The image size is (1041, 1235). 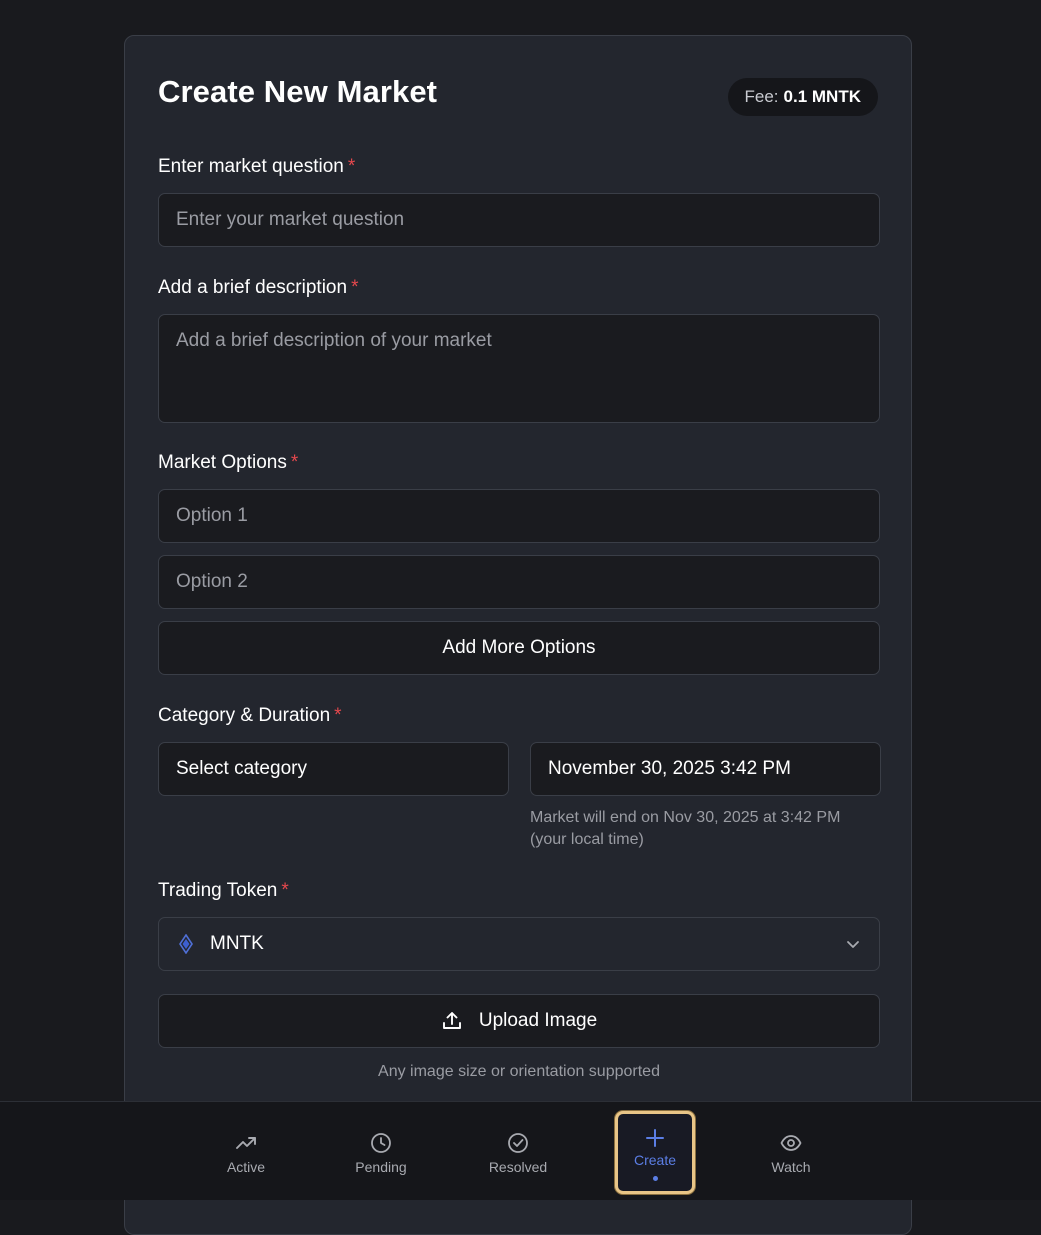 I want to click on trading-token-label-text: Trading Token, so click(x=218, y=890).